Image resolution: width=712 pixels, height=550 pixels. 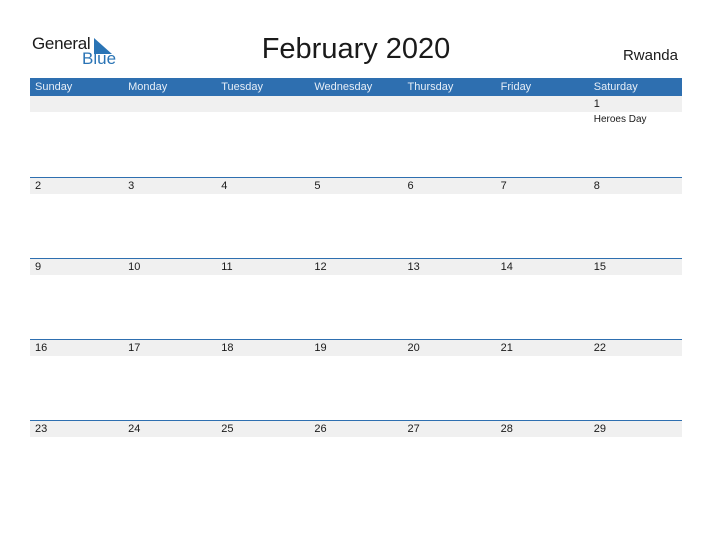 I want to click on week-row: 1 Heroes Day, so click(x=356, y=136).